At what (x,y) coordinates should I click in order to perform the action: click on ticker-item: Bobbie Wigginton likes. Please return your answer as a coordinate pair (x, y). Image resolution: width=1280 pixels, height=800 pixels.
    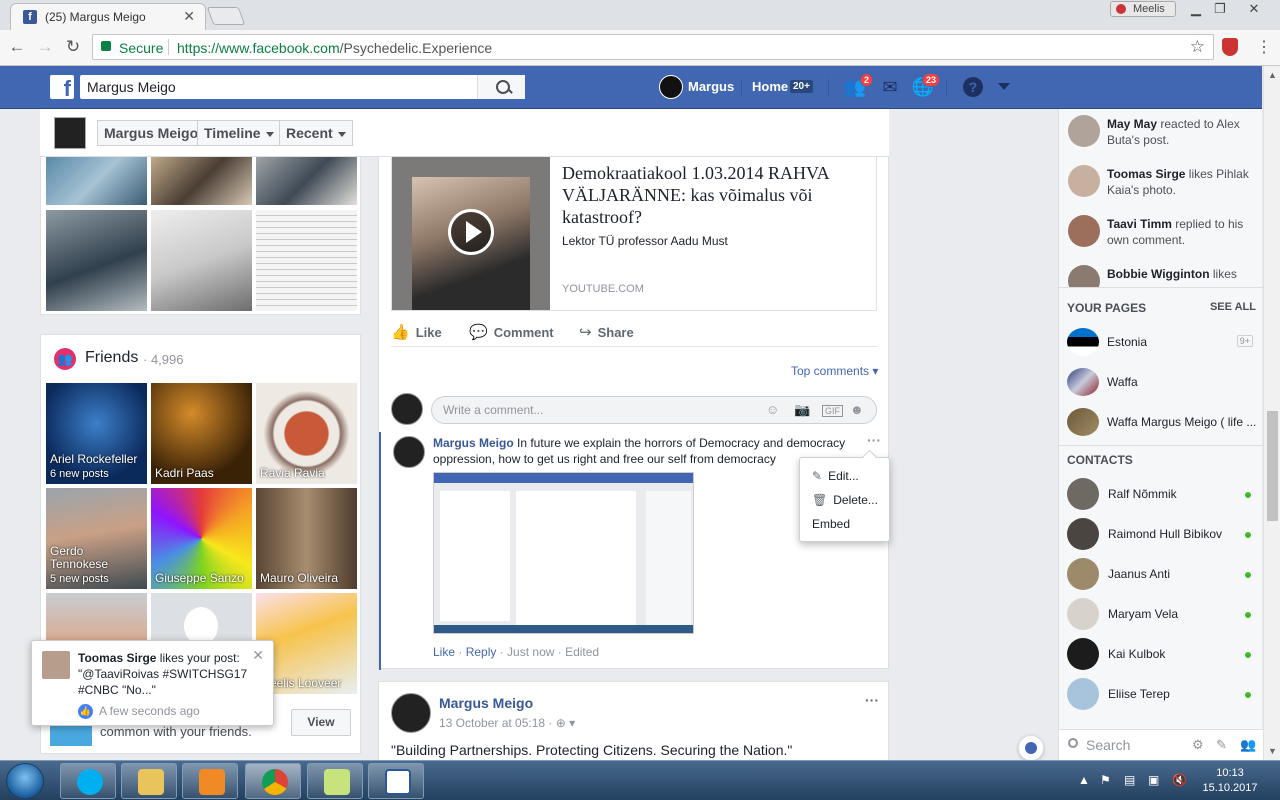
    Looking at the image, I should click on (1161, 273).